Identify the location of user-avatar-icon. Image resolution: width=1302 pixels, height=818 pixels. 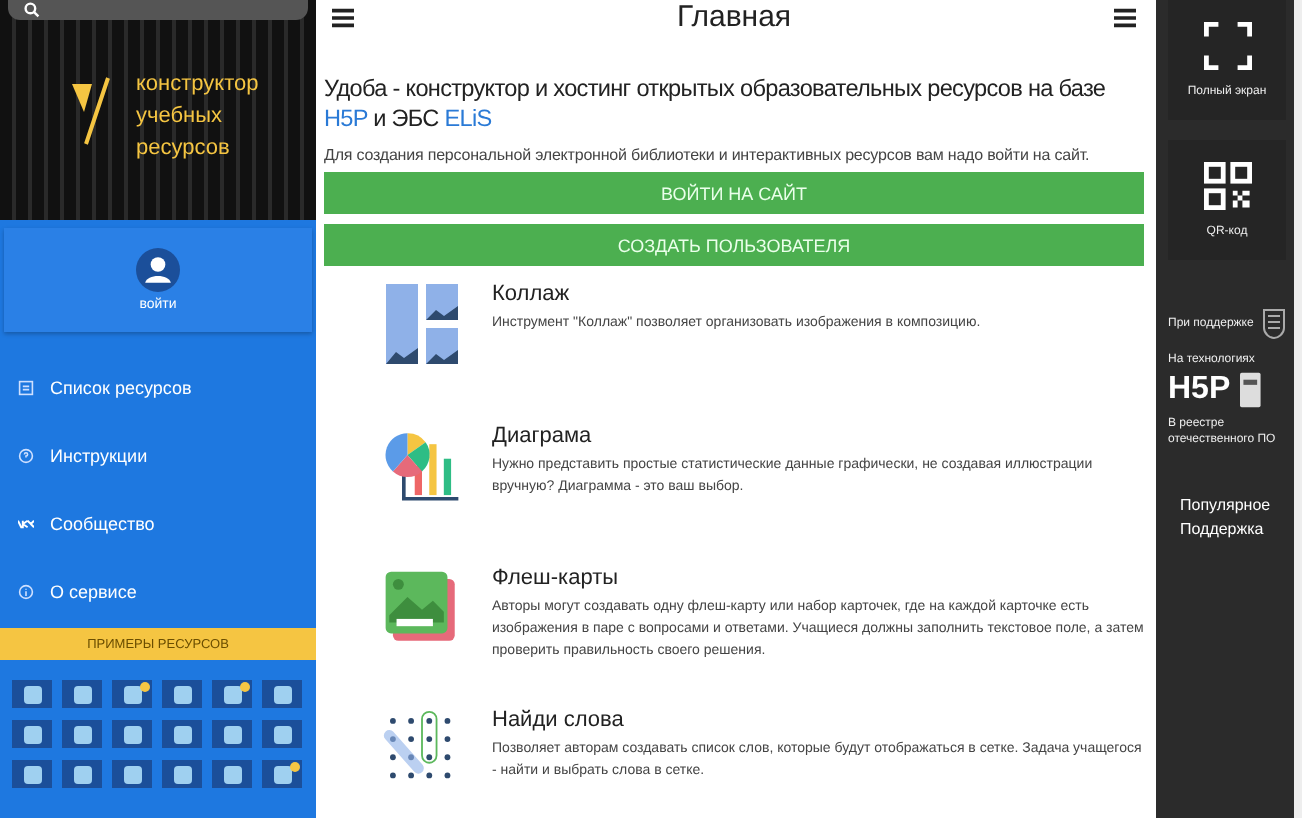
(158, 270).